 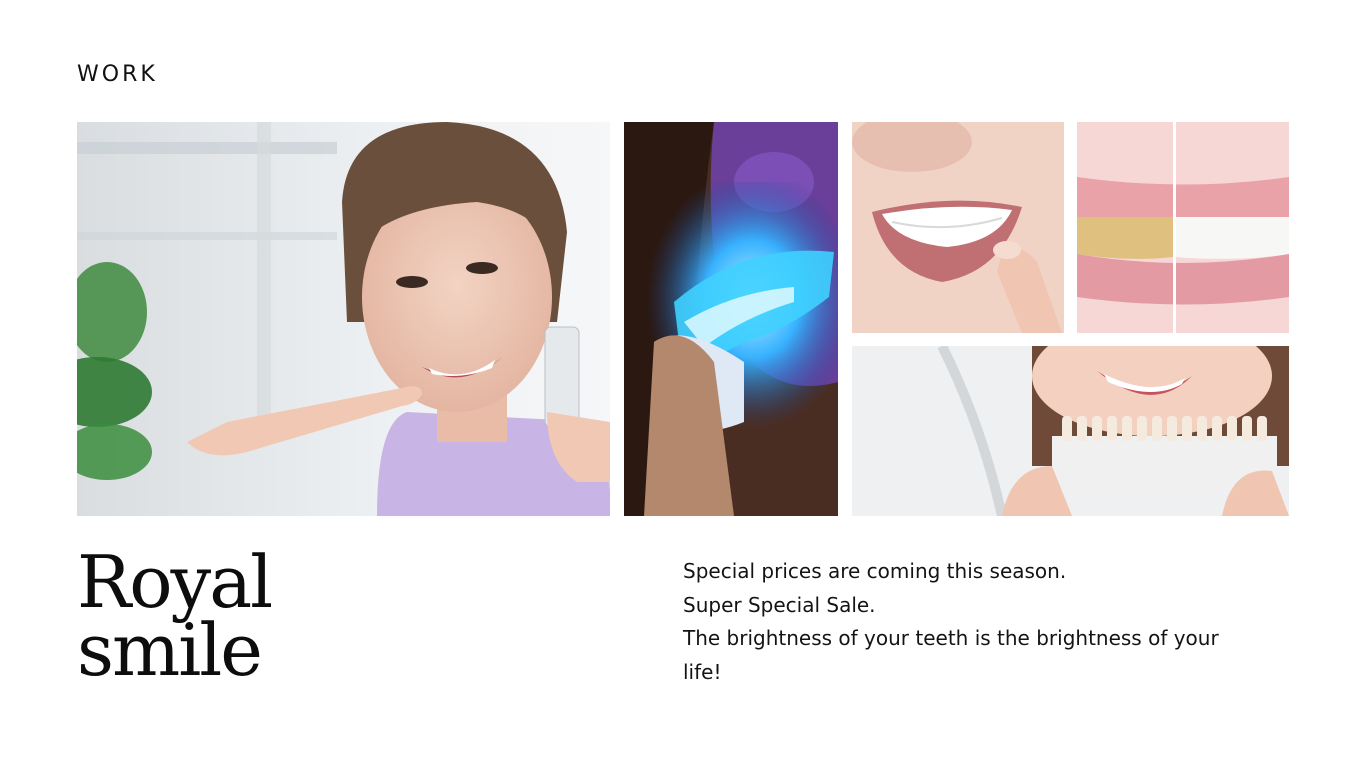 I want to click on smile-closeup-photo, so click(x=958, y=227).